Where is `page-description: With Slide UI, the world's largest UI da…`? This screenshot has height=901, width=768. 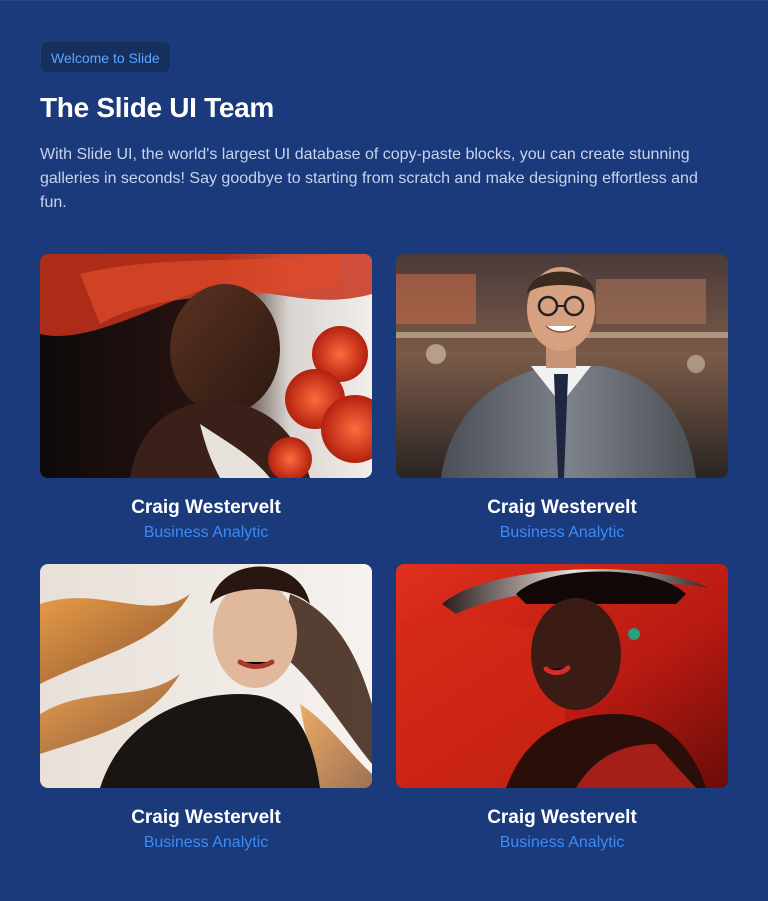 page-description: With Slide UI, the world's largest UI da… is located at coordinates (369, 178).